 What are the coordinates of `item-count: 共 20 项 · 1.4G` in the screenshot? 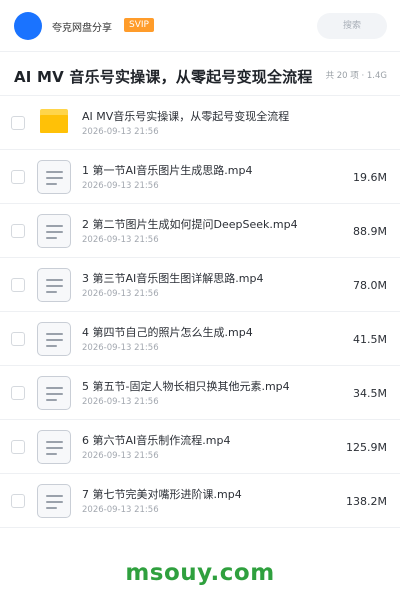 It's located at (356, 76).